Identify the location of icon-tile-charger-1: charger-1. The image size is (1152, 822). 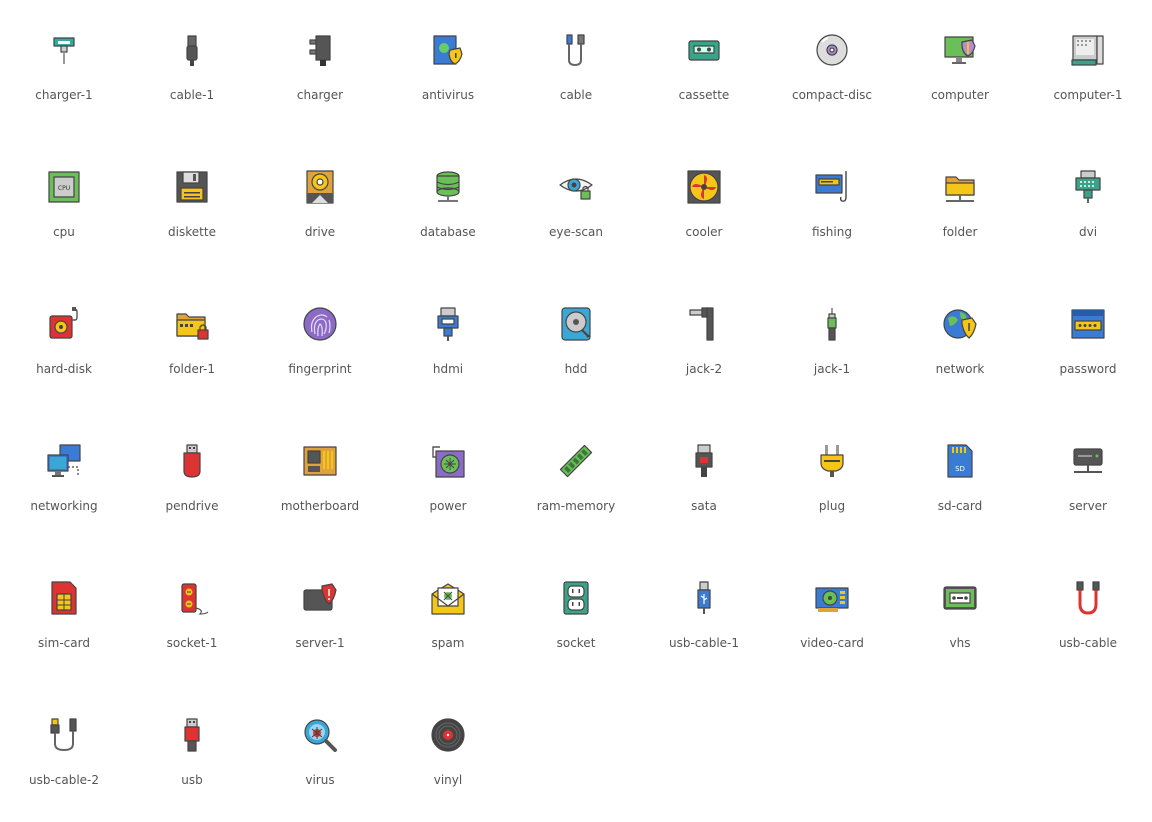
(64, 68).